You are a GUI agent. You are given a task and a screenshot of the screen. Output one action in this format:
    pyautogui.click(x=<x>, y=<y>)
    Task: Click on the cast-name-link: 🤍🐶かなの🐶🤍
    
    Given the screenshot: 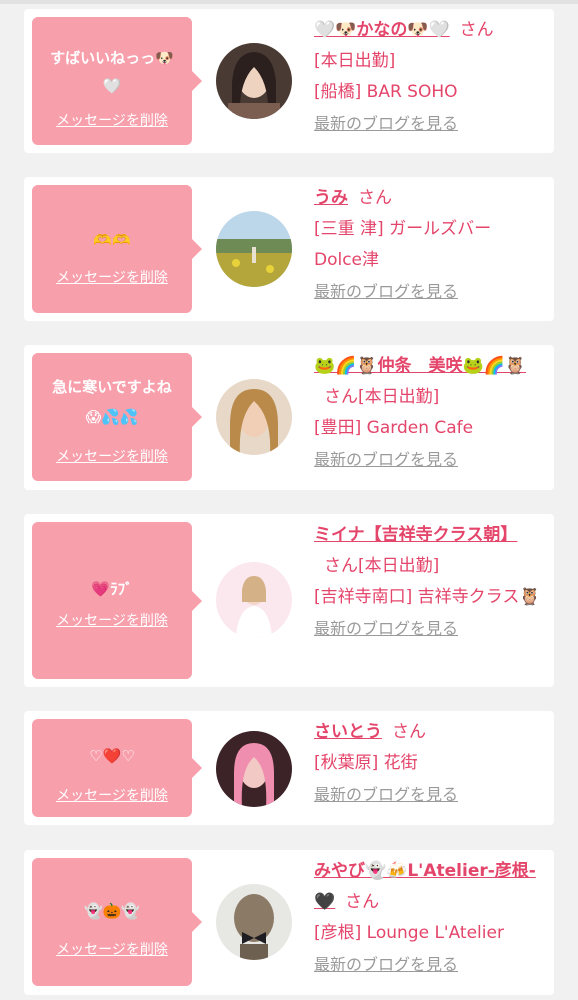 What is the action you would take?
    pyautogui.click(x=382, y=30)
    